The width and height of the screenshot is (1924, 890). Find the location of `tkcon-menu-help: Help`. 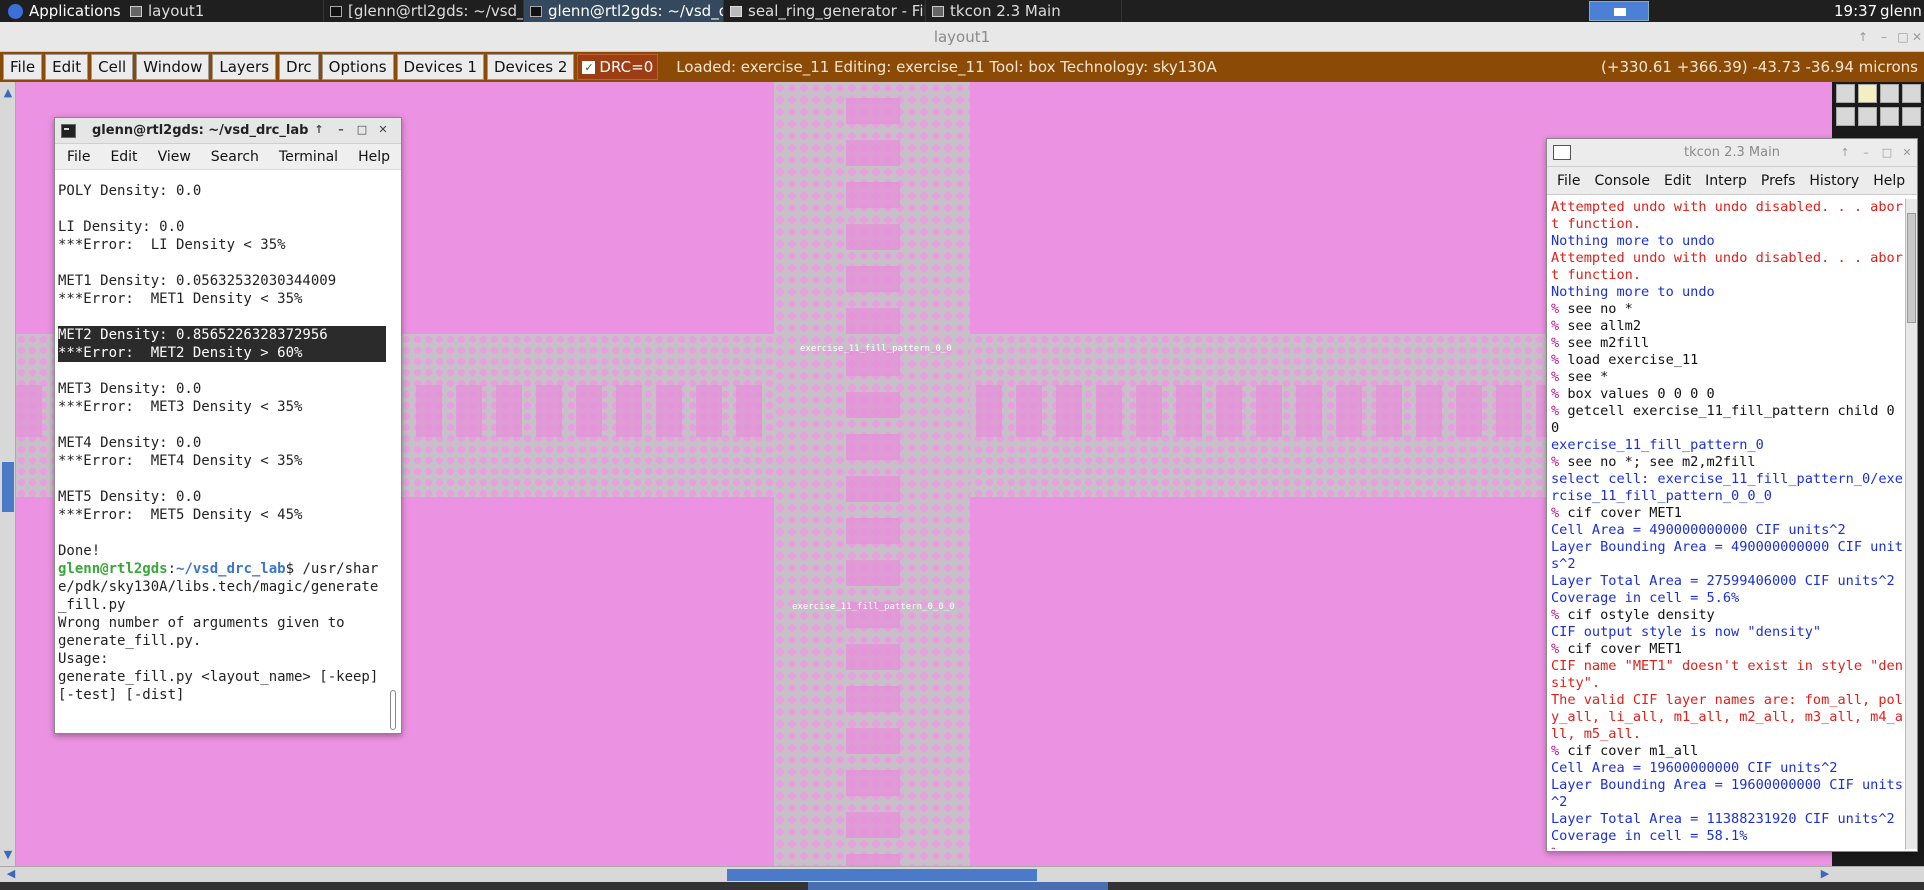

tkcon-menu-help: Help is located at coordinates (1889, 181).